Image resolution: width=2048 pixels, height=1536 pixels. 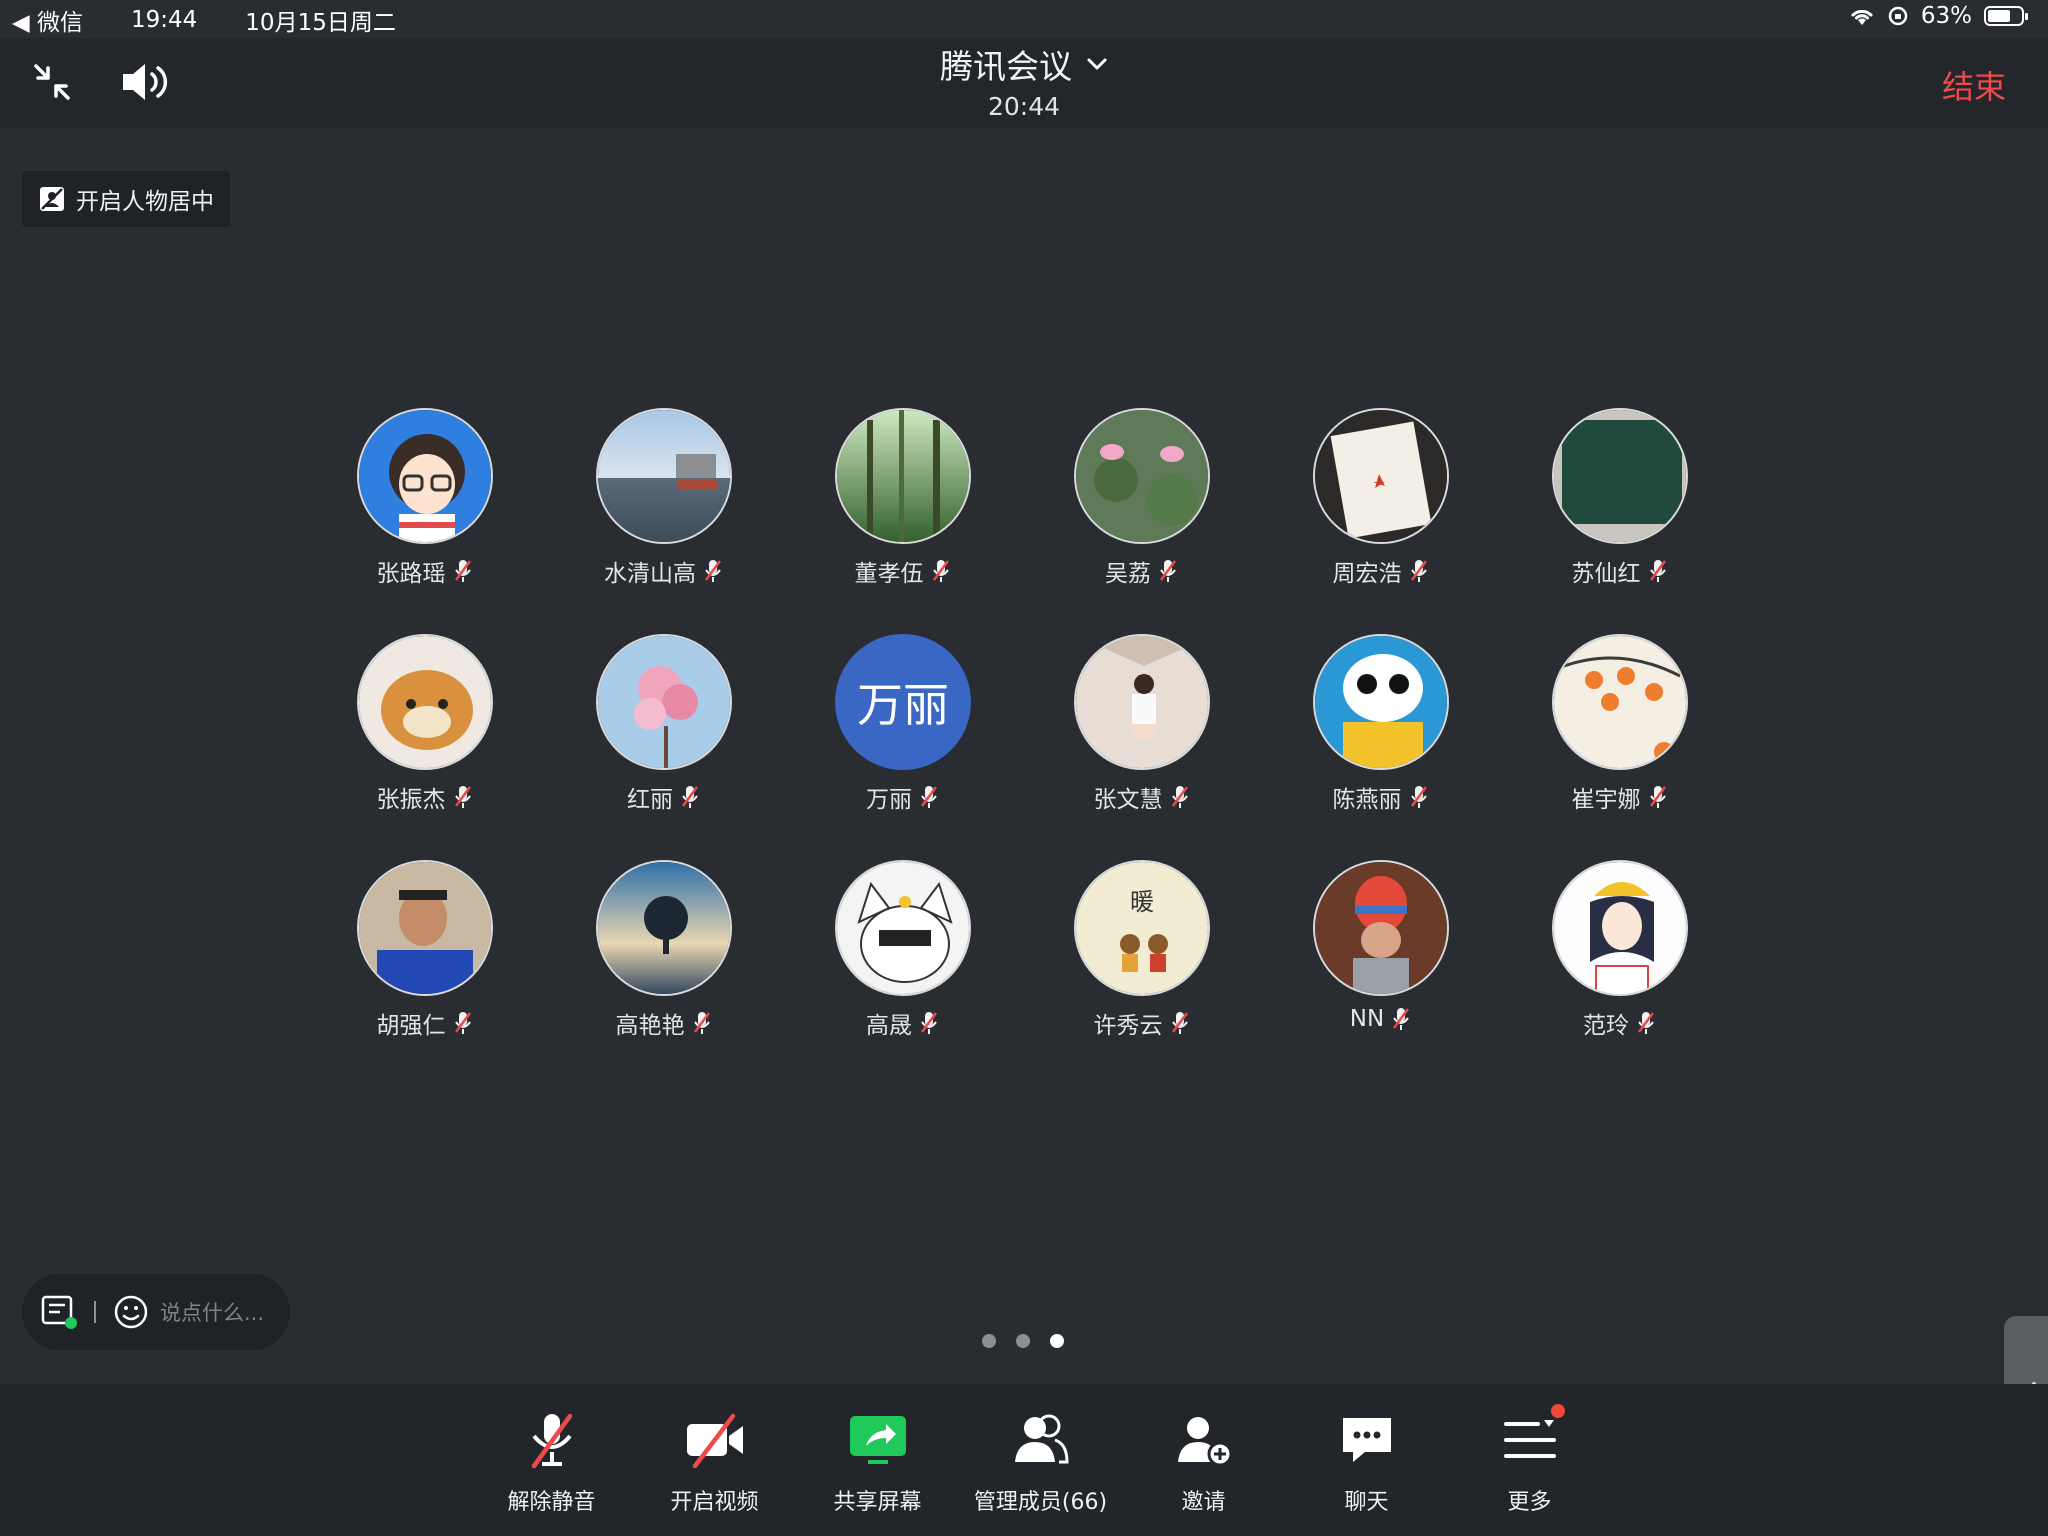 What do you see at coordinates (164, 20) in the screenshot?
I see `status-time: 19:44` at bounding box center [164, 20].